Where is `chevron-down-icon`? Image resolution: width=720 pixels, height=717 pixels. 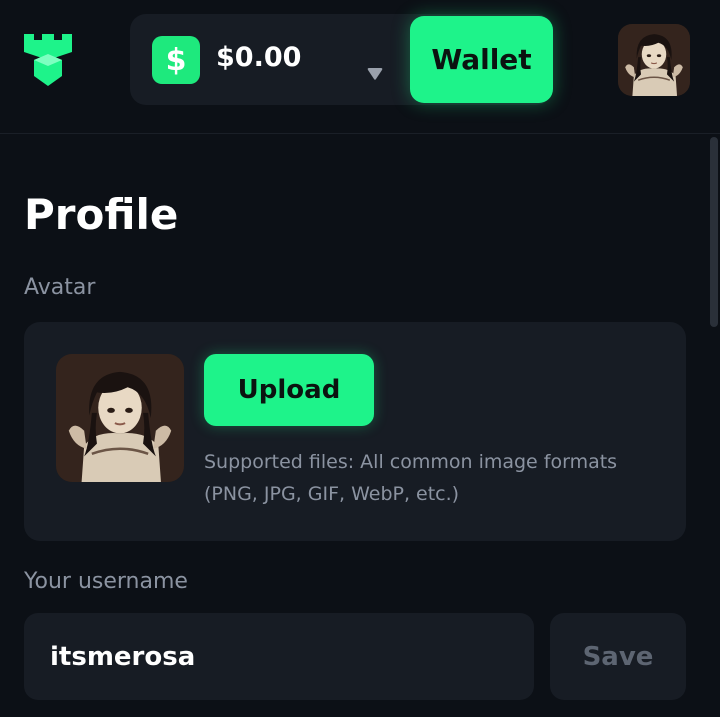
chevron-down-icon is located at coordinates (375, 74).